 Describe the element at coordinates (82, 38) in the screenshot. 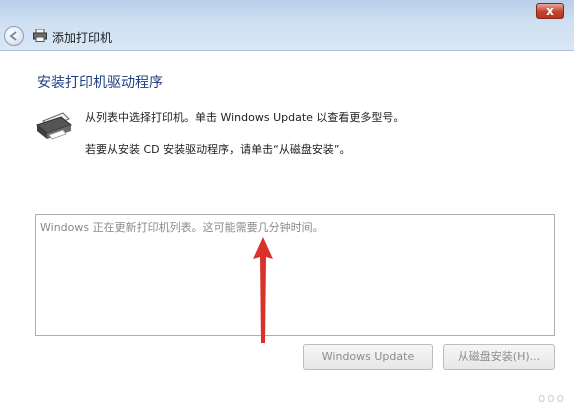

I see `window-title: 添加打印机` at that location.